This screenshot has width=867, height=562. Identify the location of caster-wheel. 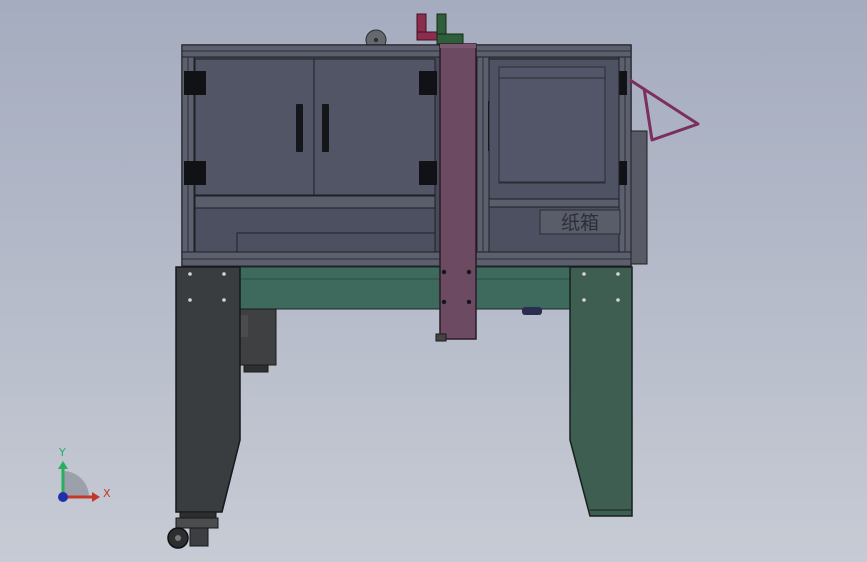
(193, 533).